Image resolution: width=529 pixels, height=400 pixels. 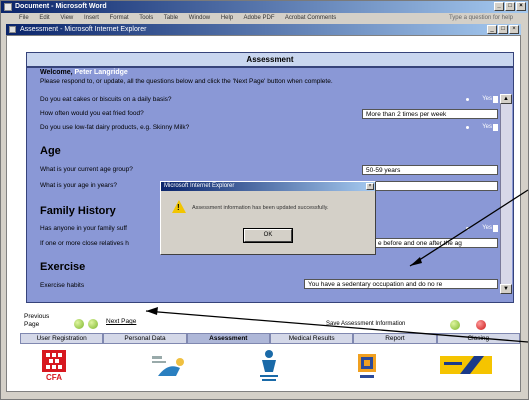 What do you see at coordinates (227, 18) in the screenshot?
I see `menu-help: Help` at bounding box center [227, 18].